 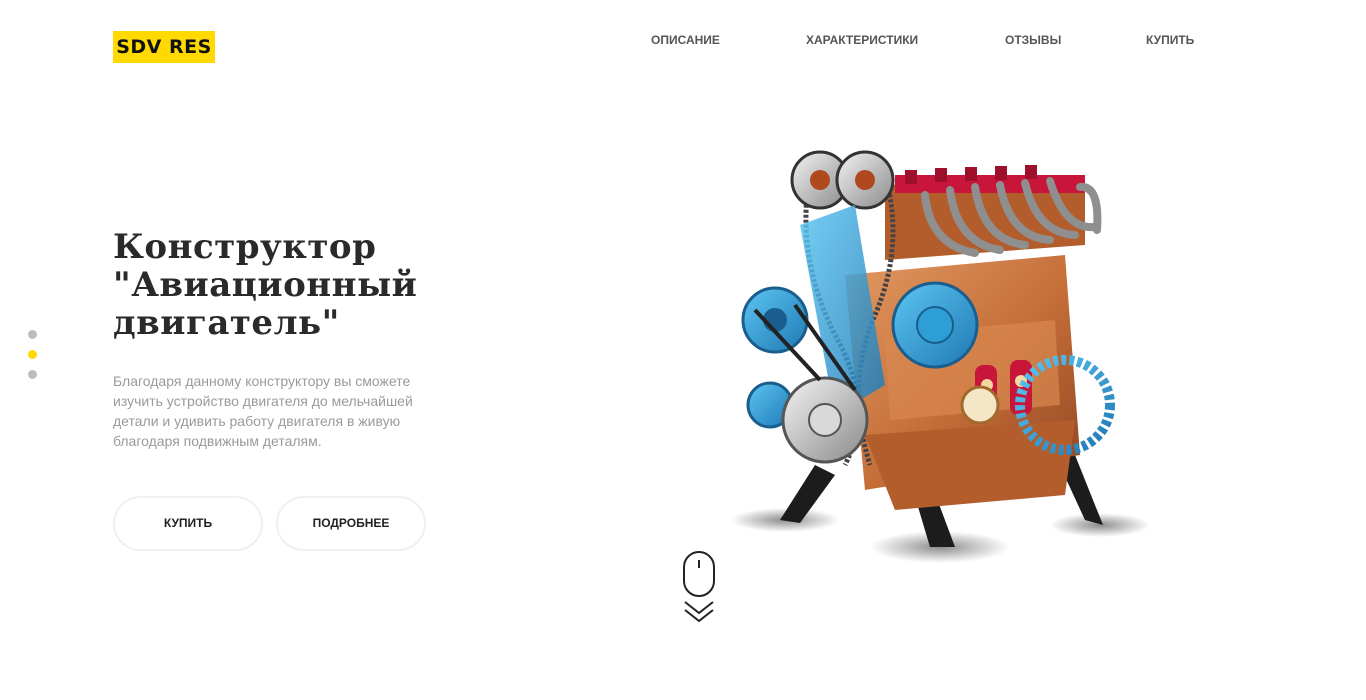 I want to click on more-button: ПОДРОБНЕЕ, so click(x=351, y=523).